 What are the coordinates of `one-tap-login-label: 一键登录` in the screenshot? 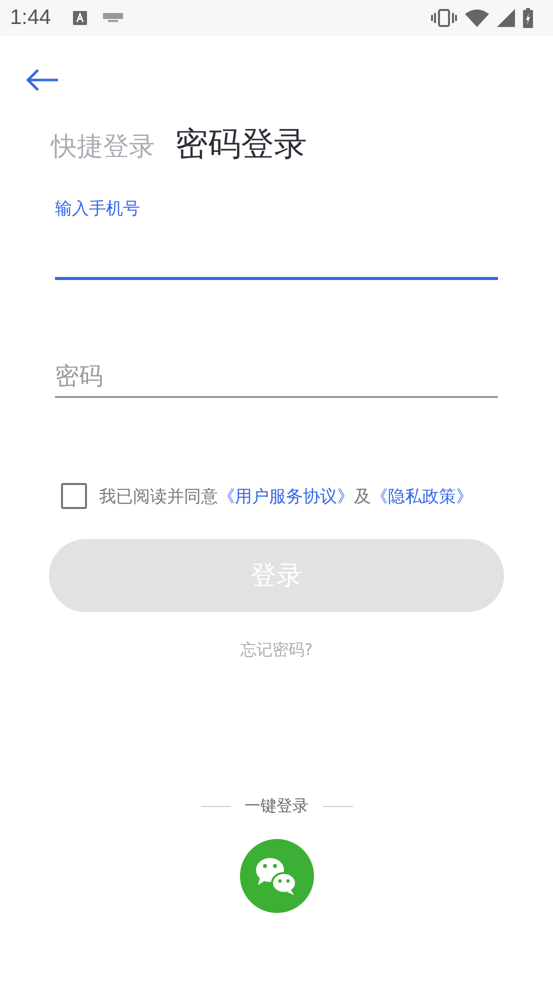 It's located at (276, 806).